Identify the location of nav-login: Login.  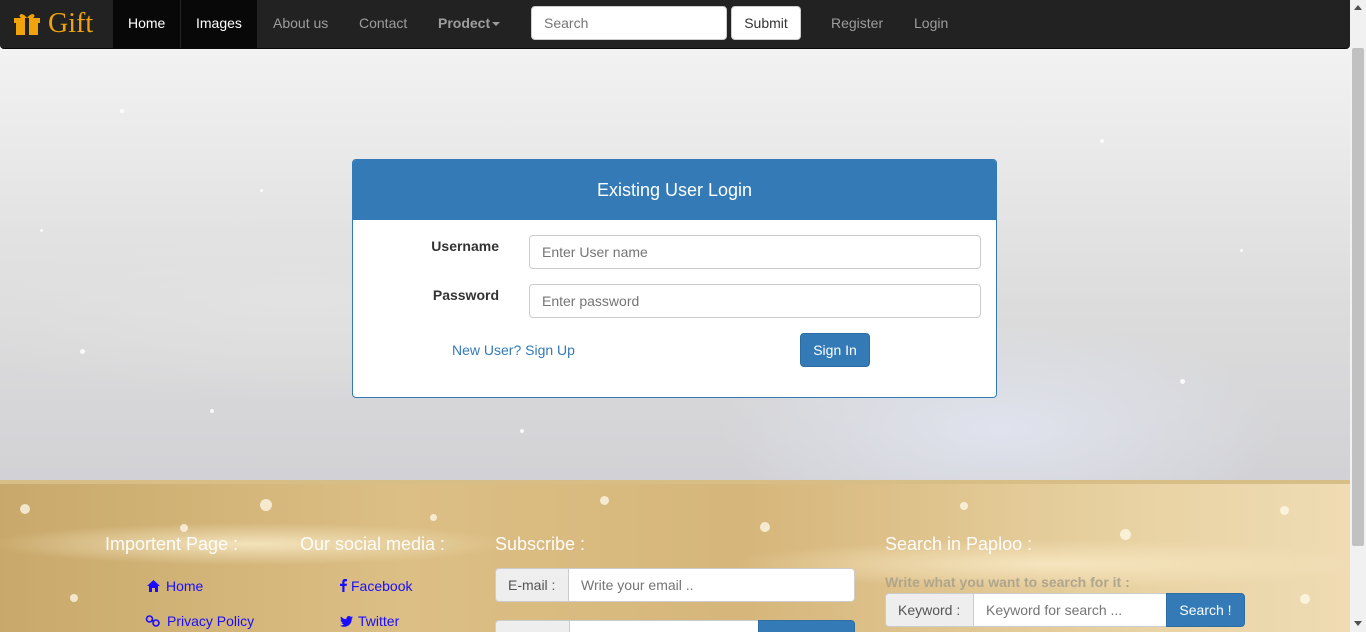
(931, 24).